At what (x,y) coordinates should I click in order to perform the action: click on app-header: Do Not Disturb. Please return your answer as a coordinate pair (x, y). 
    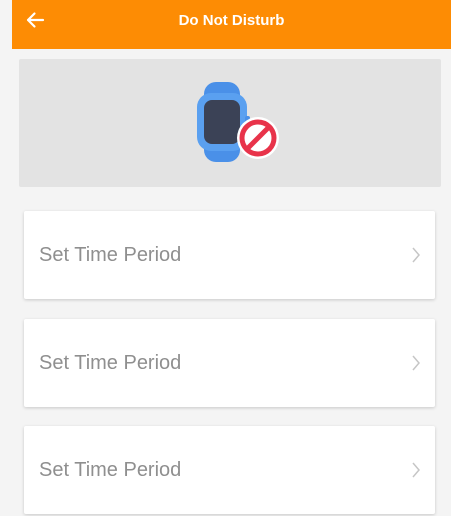
    Looking at the image, I should click on (231, 24).